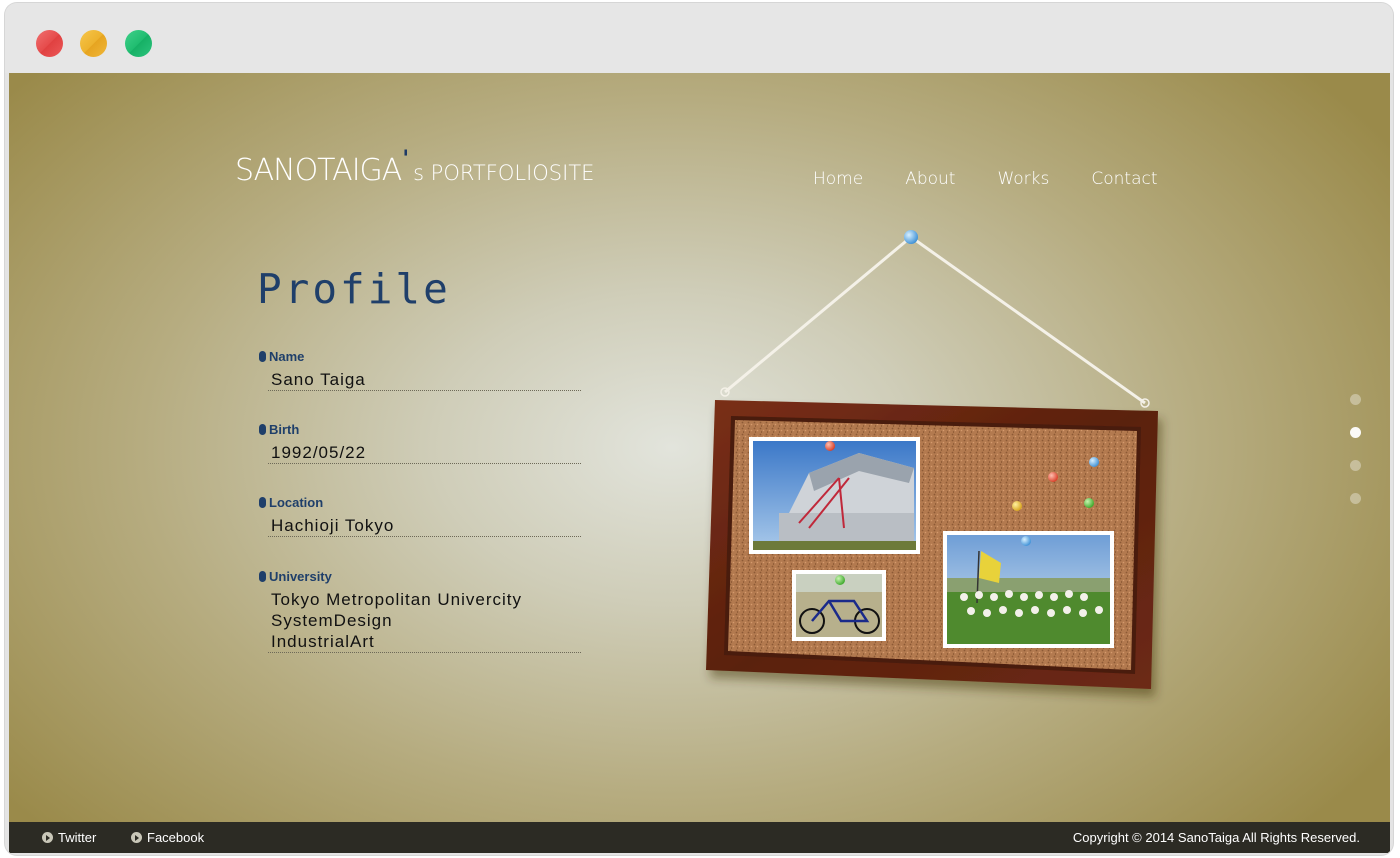 This screenshot has width=1400, height=858. Describe the element at coordinates (49, 43) in the screenshot. I see `close-window-button` at that location.